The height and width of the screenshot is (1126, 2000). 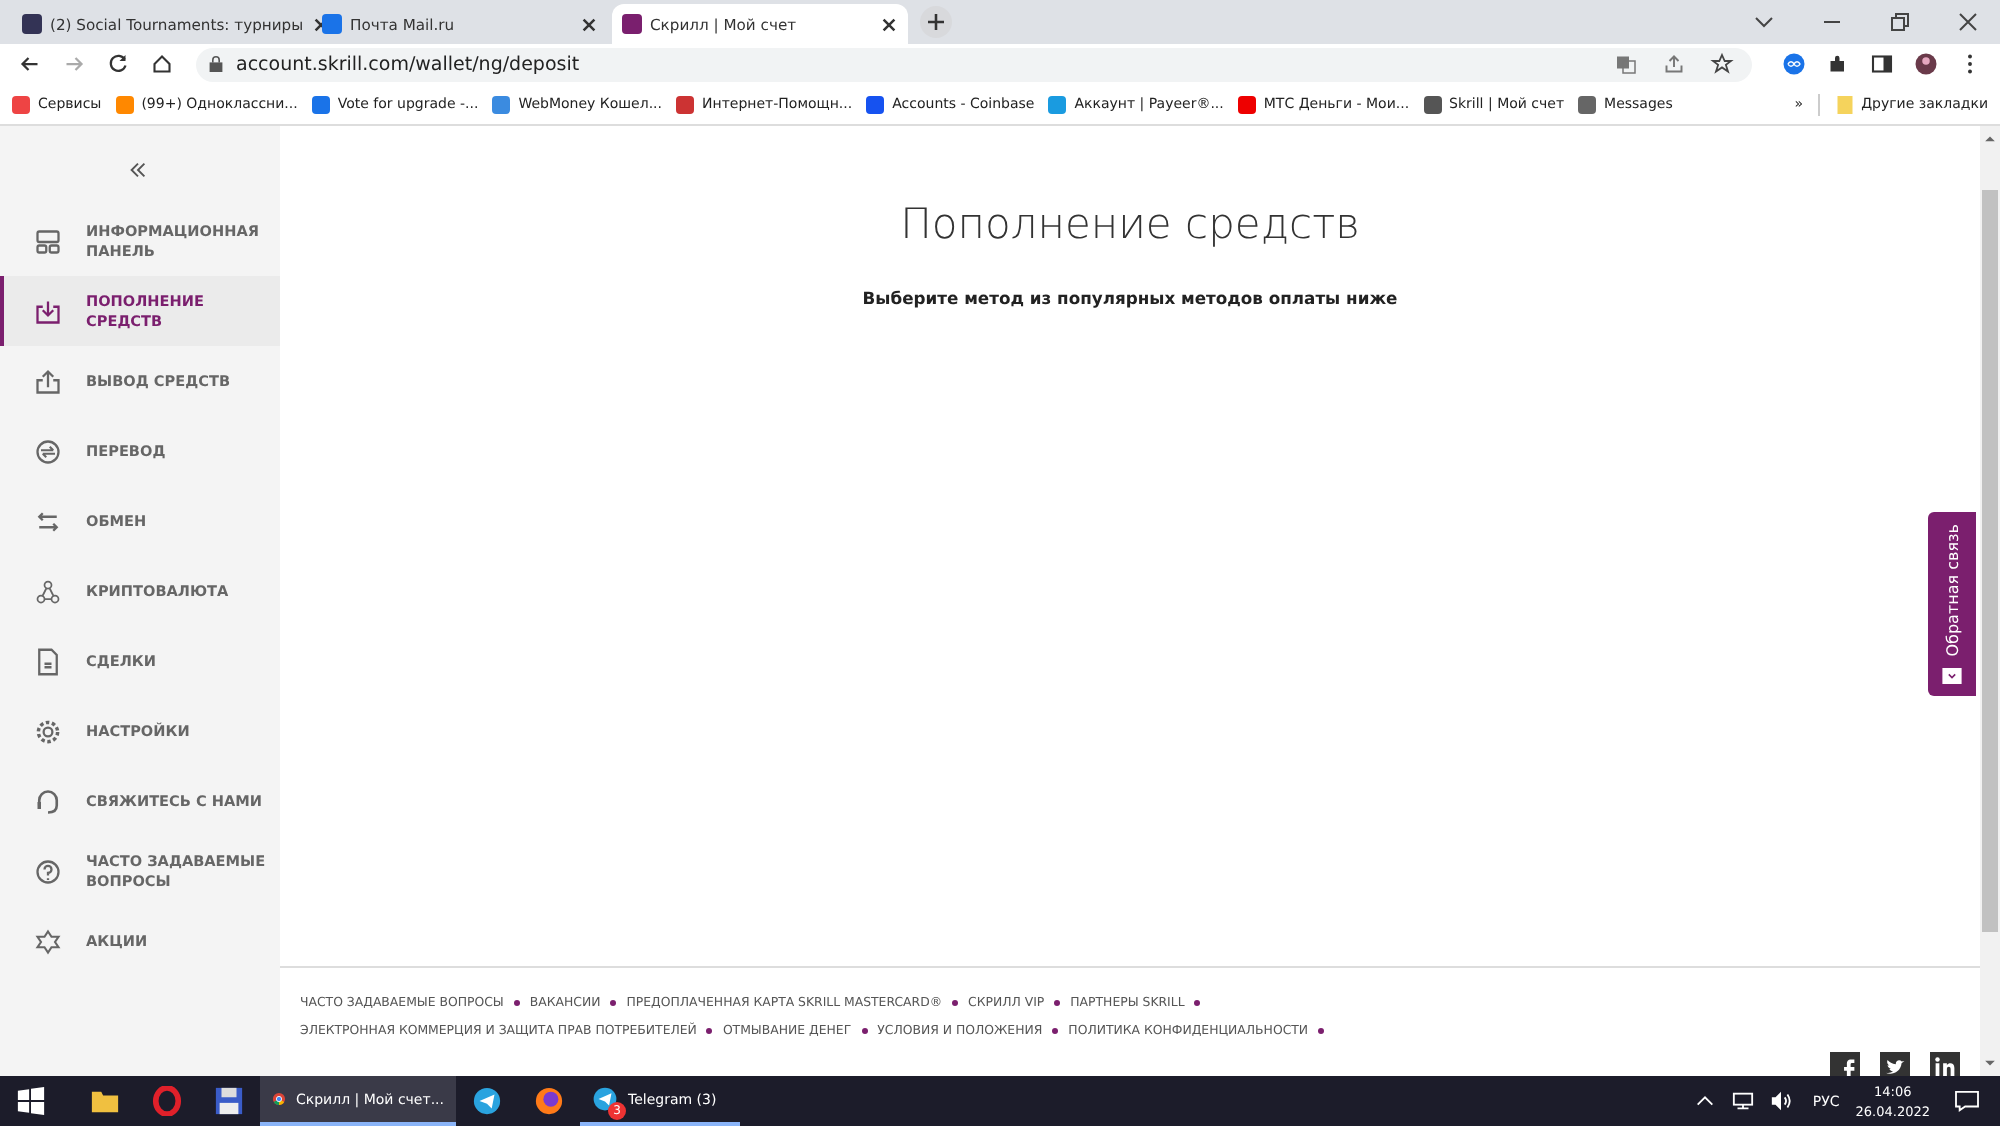 I want to click on translate-icon, so click(x=1626, y=64).